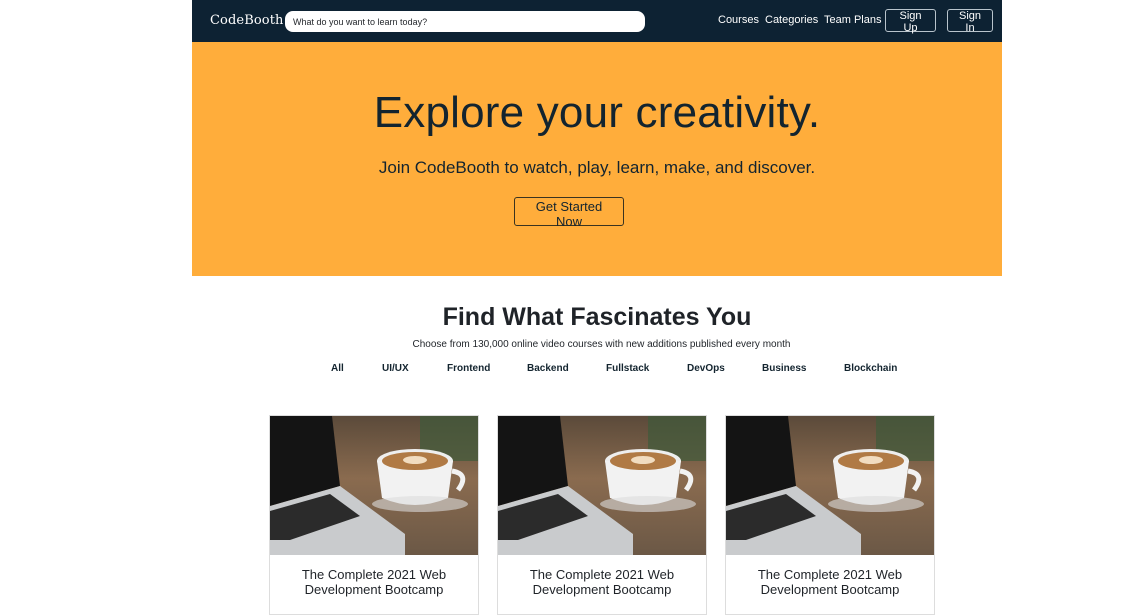  Describe the element at coordinates (468, 368) in the screenshot. I see `tab-frontend: Frontend` at that location.